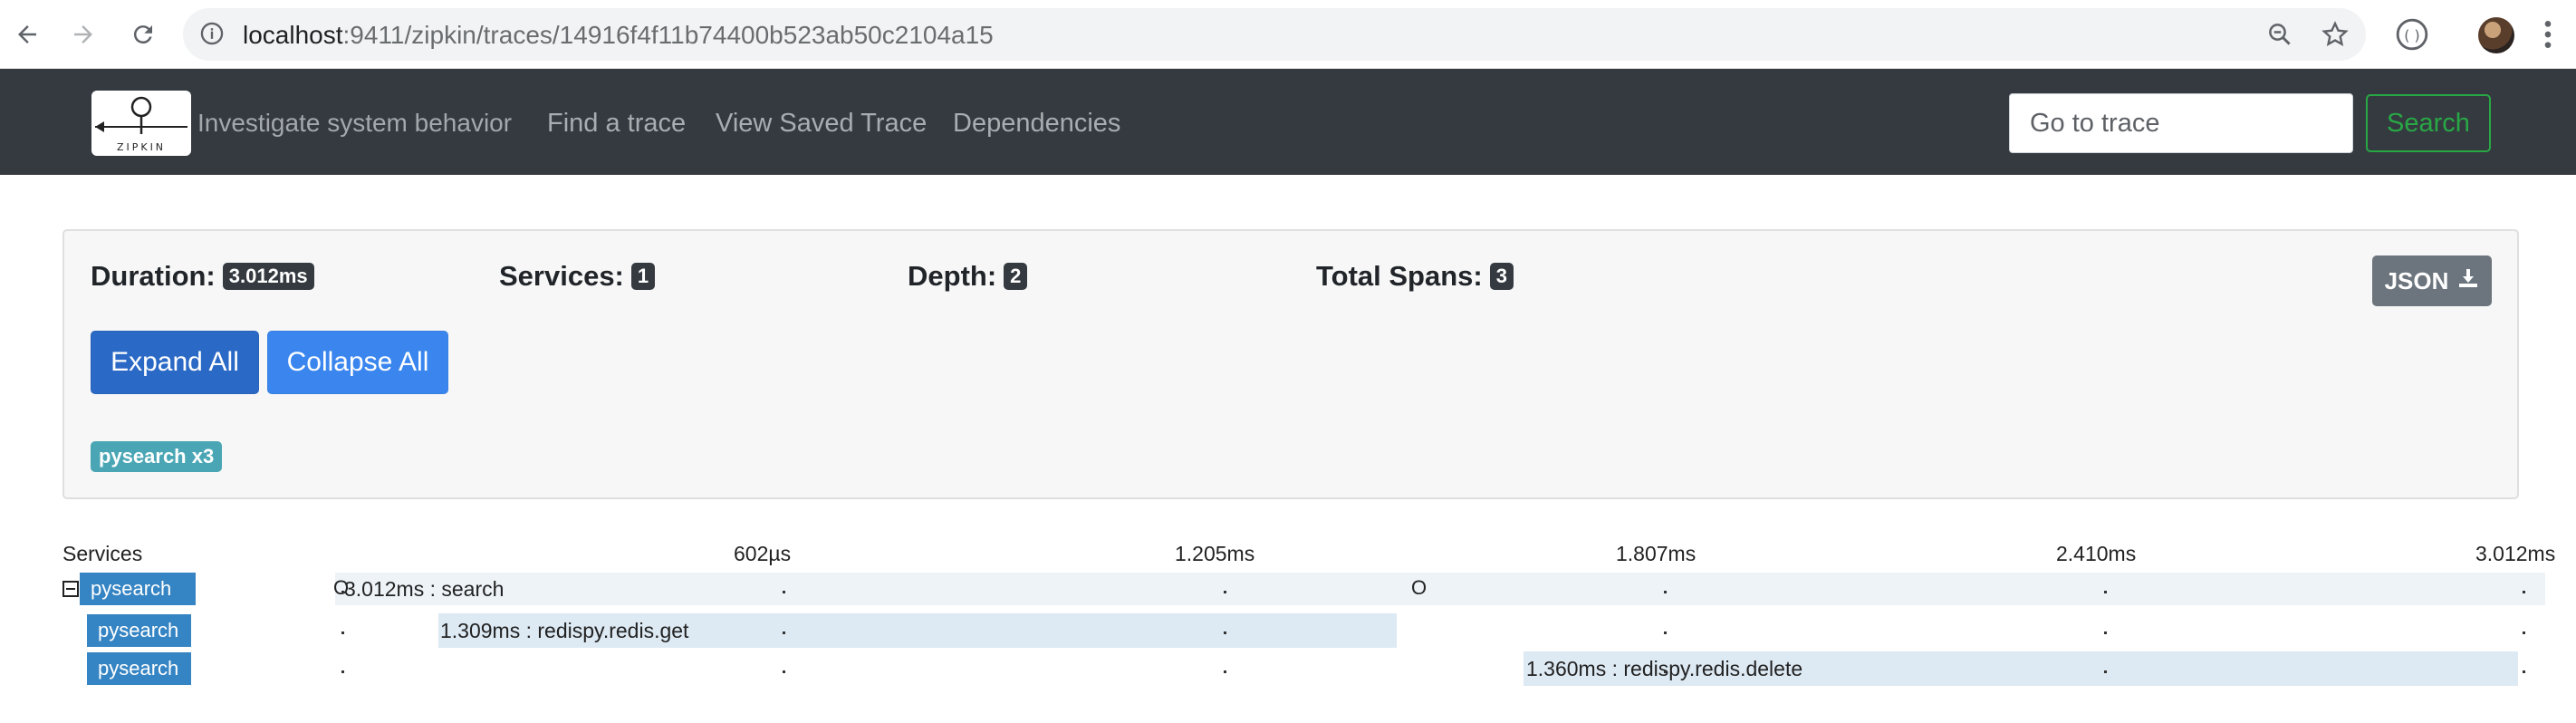  I want to click on logo-text: ZIPKIN, so click(141, 147).